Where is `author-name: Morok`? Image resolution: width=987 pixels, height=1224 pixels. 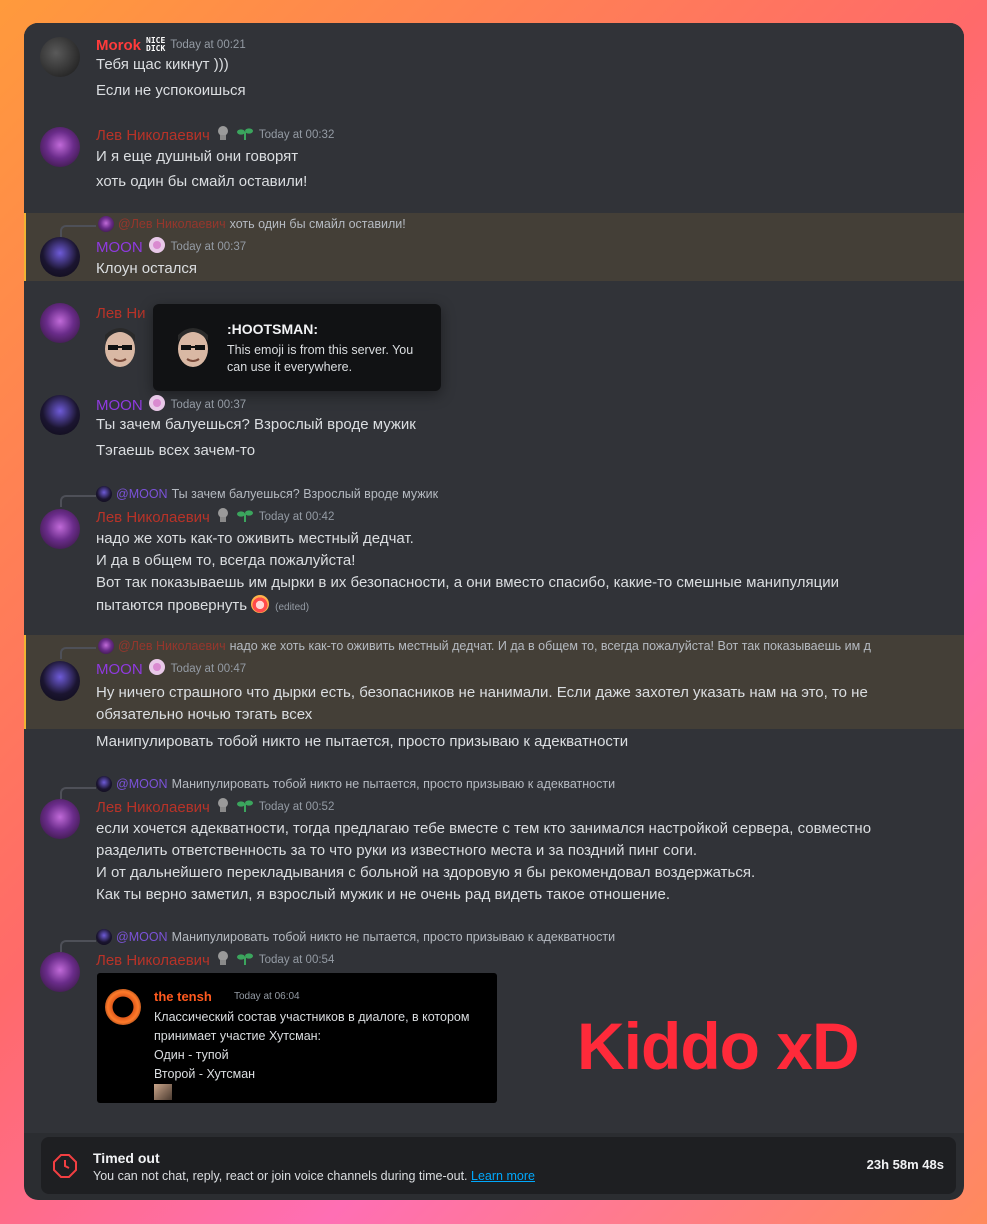
author-name: Morok is located at coordinates (118, 45).